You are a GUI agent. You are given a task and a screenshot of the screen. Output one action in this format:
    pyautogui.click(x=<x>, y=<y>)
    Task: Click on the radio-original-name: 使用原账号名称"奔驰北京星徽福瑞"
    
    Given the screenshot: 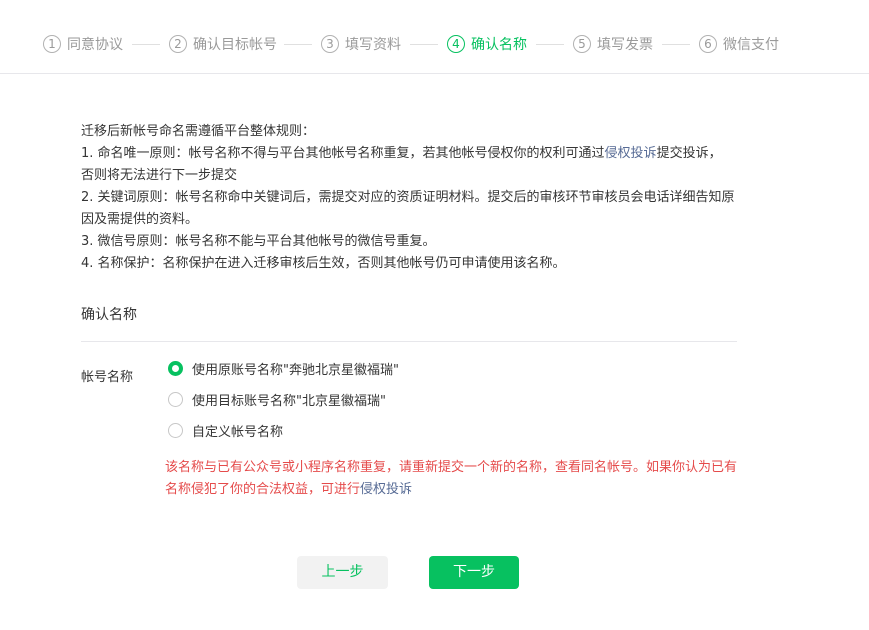 What is the action you would take?
    pyautogui.click(x=283, y=368)
    